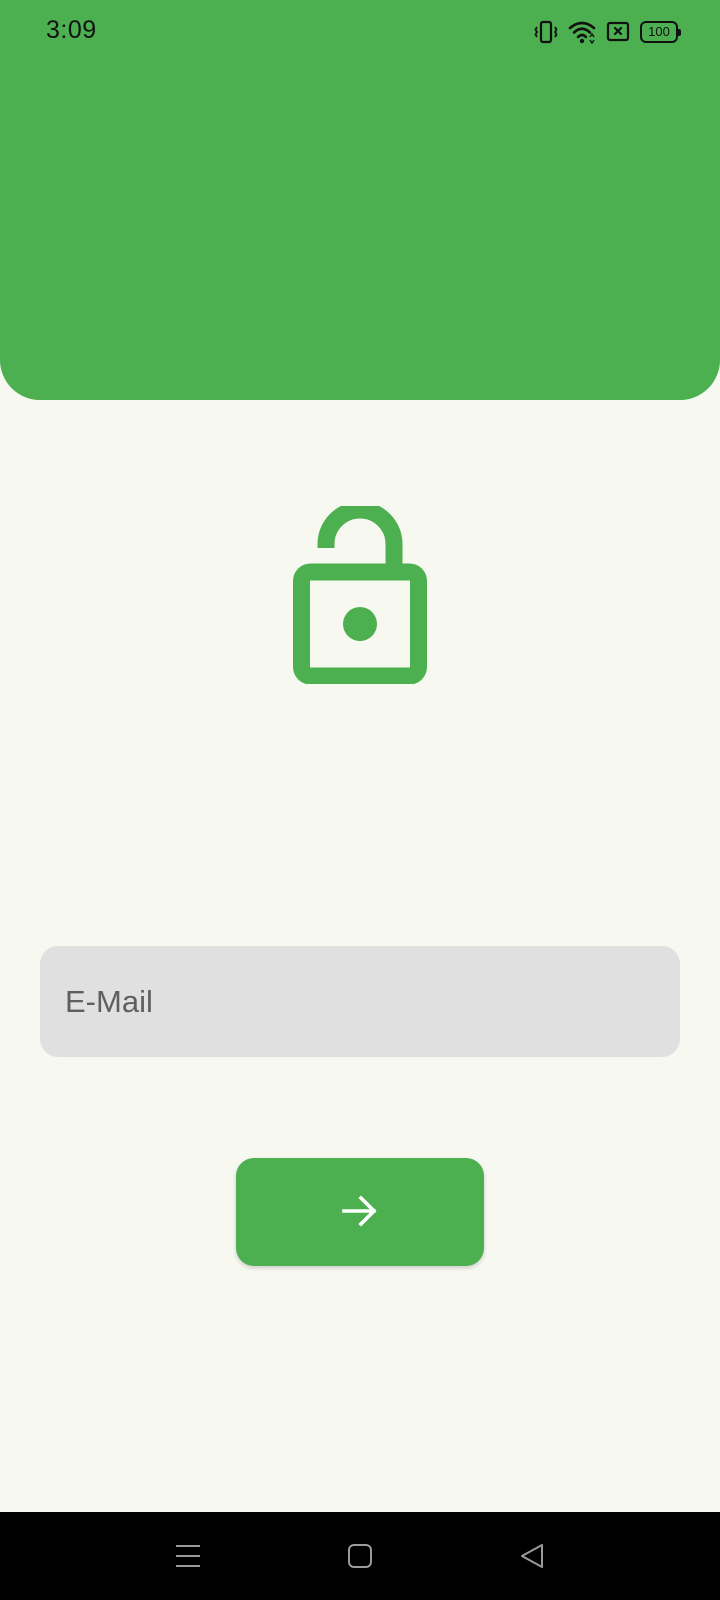 The height and width of the screenshot is (1600, 720). I want to click on unlocked-padlock-icon, so click(360, 593).